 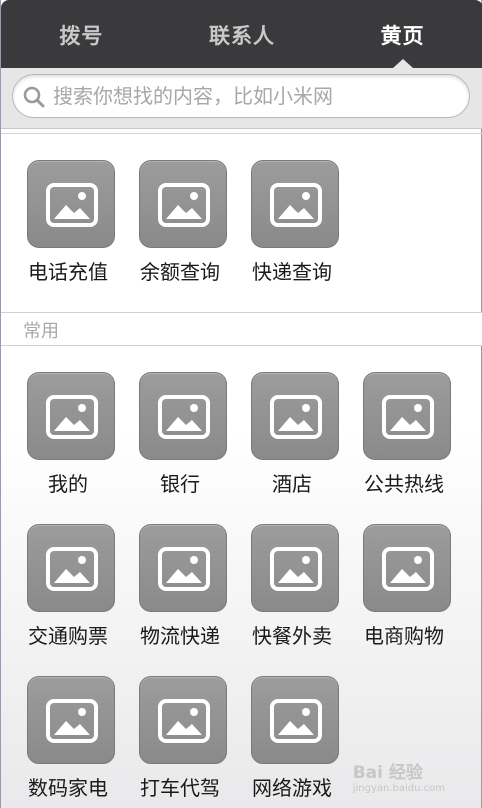 I want to click on service-label: 余额查询, so click(x=180, y=272).